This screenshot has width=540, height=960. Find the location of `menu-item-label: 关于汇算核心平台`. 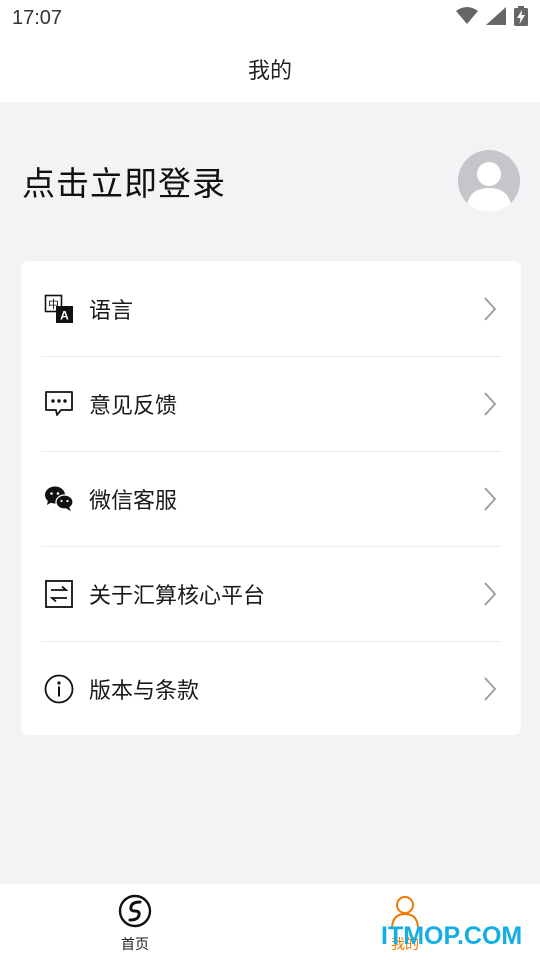

menu-item-label: 关于汇算核心平台 is located at coordinates (177, 596).